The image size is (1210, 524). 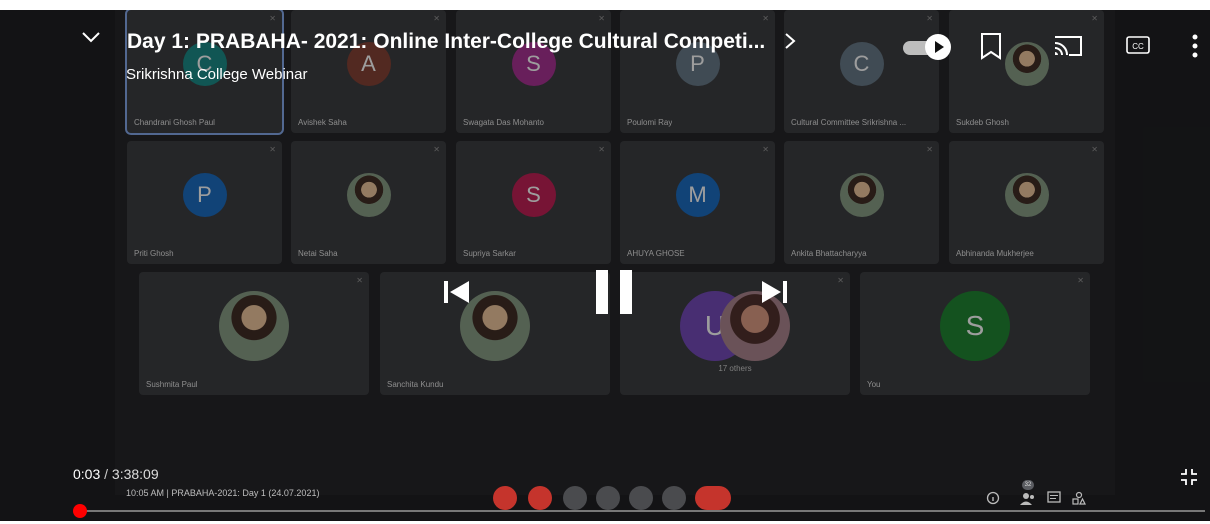 I want to click on participant-tile: Abhinanda Mukherjee ✕, so click(x=1026, y=202).